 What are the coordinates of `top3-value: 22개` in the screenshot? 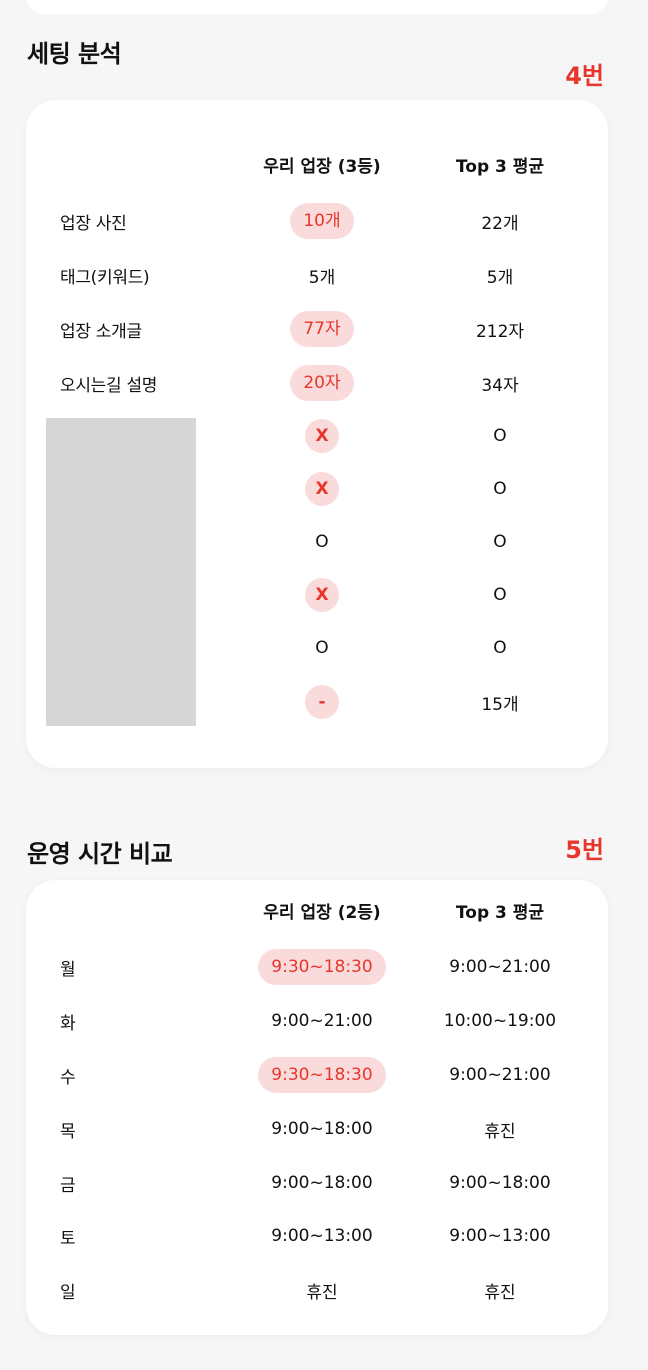 It's located at (500, 223).